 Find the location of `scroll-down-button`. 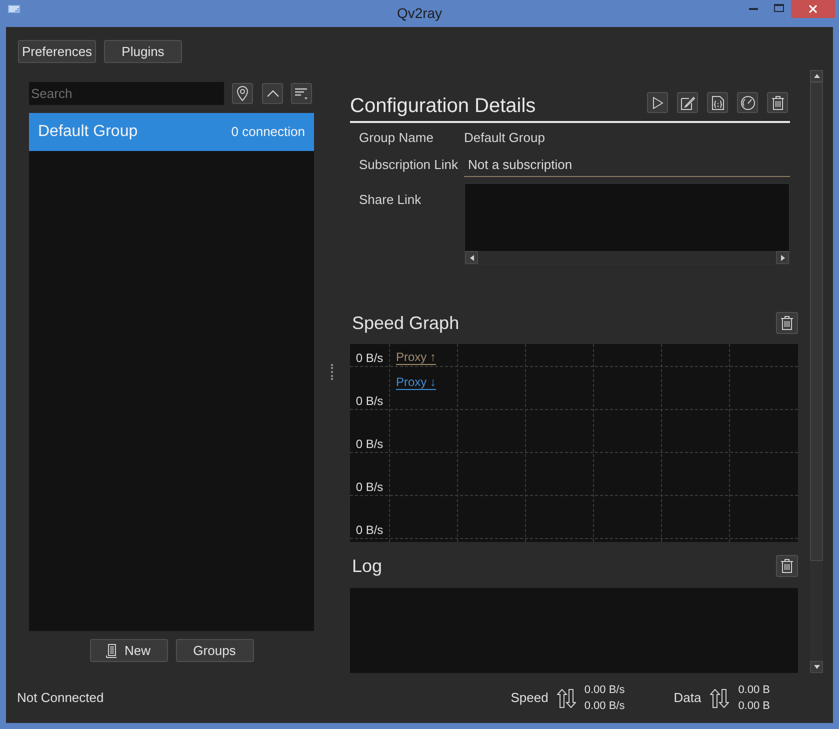

scroll-down-button is located at coordinates (816, 667).